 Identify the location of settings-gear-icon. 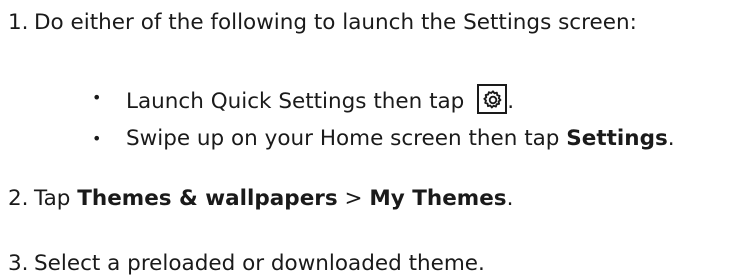
(492, 99).